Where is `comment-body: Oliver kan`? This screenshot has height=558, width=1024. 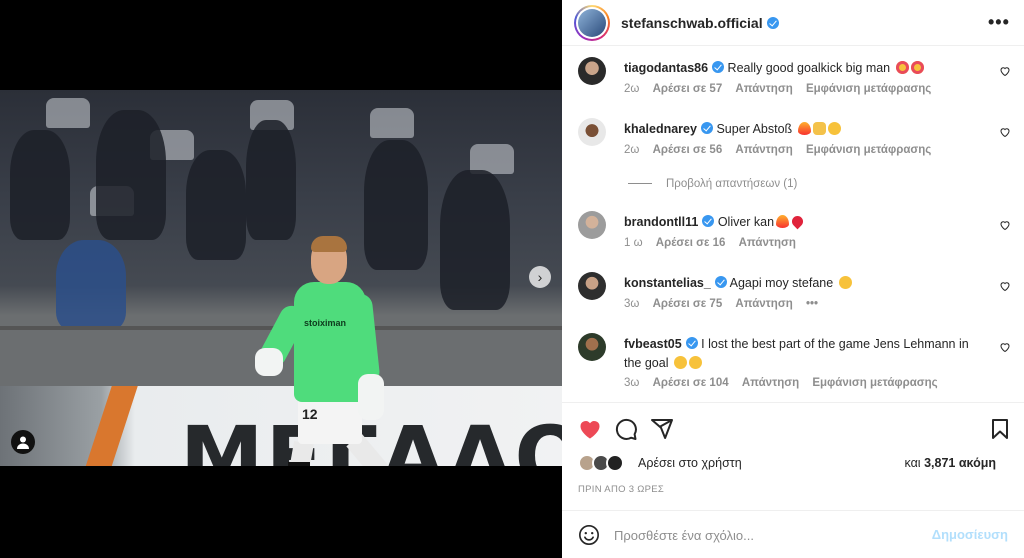 comment-body: Oliver kan is located at coordinates (746, 222).